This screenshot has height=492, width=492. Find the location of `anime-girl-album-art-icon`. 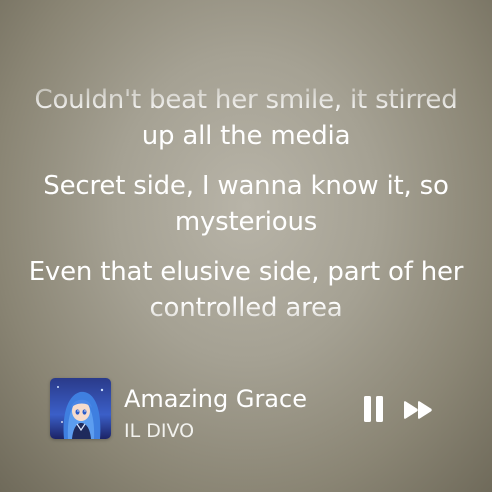

anime-girl-album-art-icon is located at coordinates (80, 408).